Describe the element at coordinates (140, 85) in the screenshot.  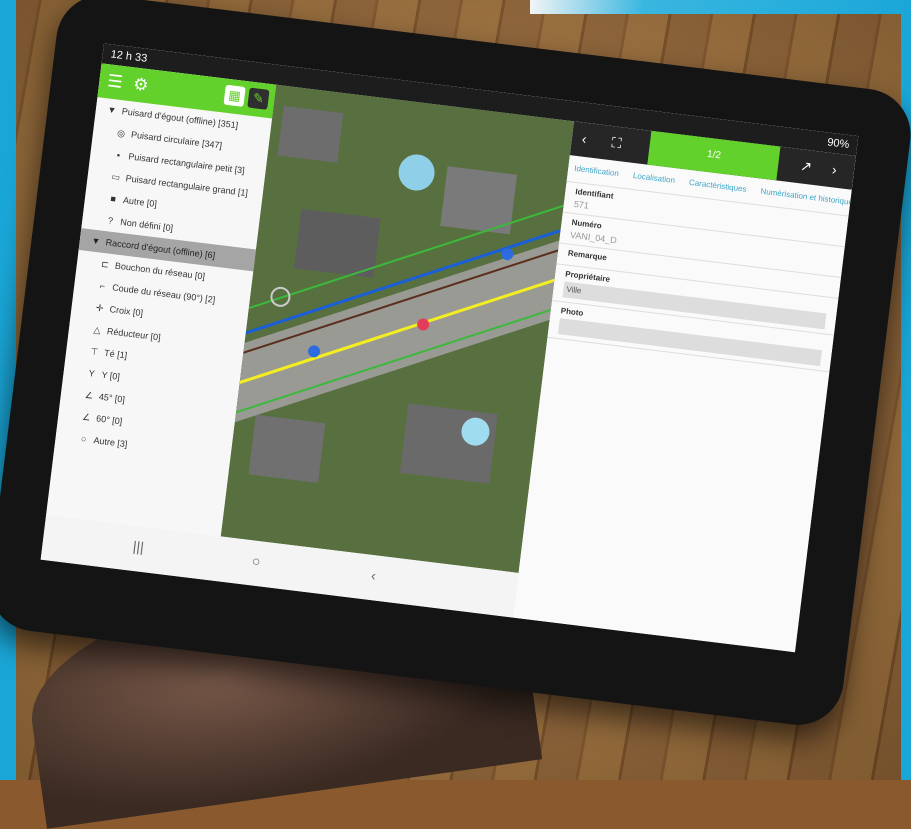
I see `gear-icon: ⚙` at that location.